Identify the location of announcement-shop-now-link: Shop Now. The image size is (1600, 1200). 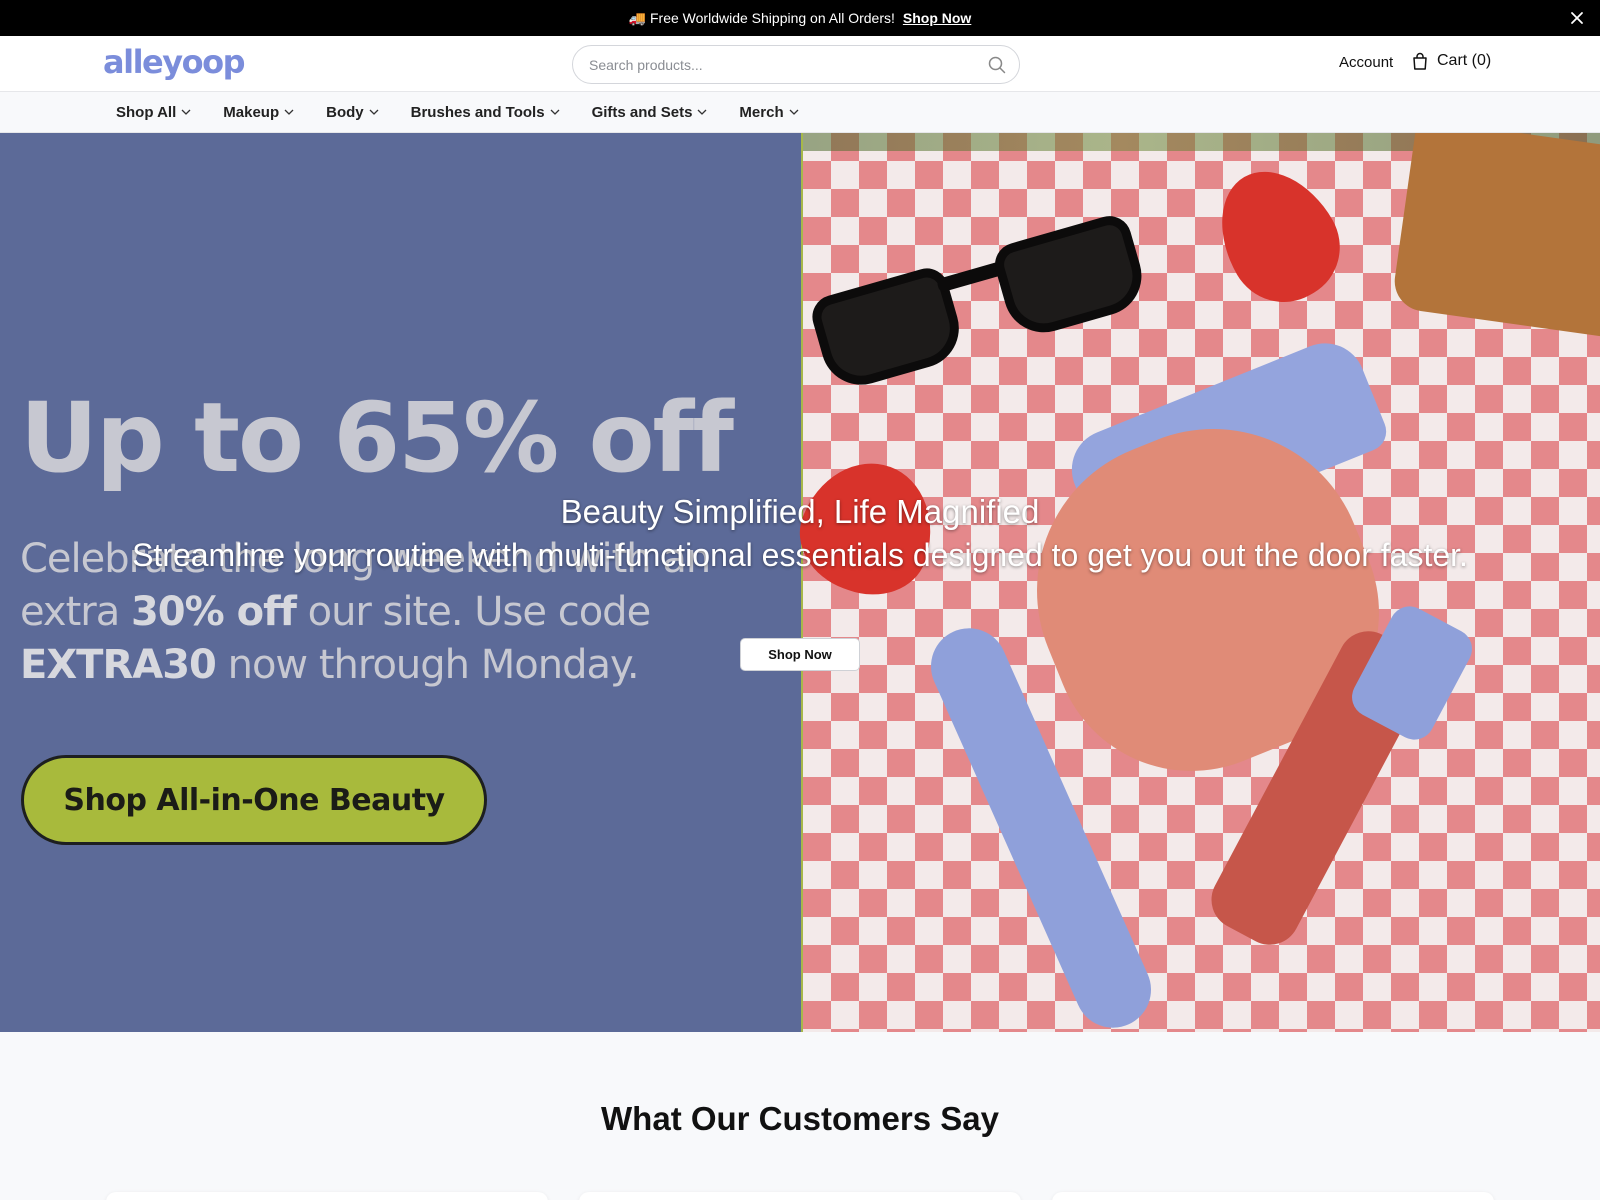
(937, 18).